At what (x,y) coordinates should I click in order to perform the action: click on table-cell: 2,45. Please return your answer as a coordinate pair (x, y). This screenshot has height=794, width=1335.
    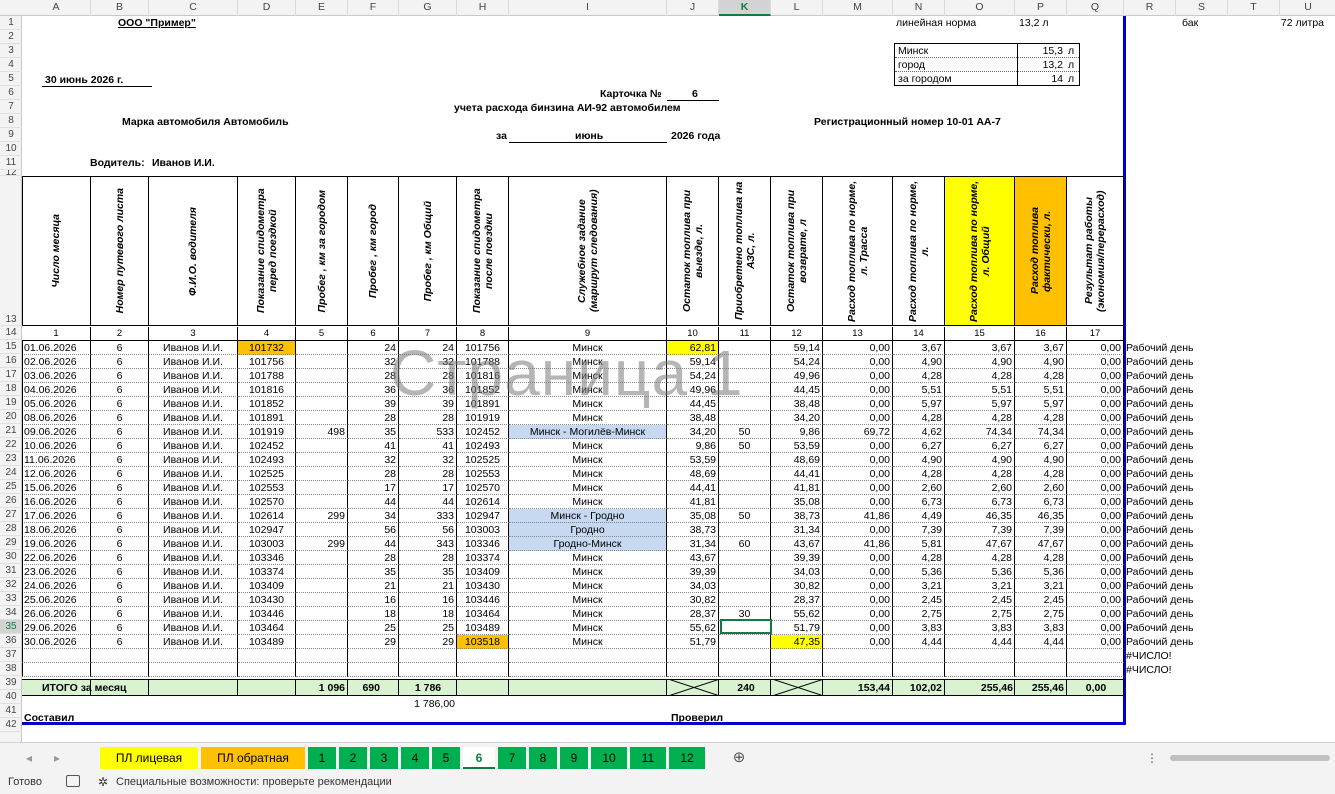
    Looking at the image, I should click on (980, 600).